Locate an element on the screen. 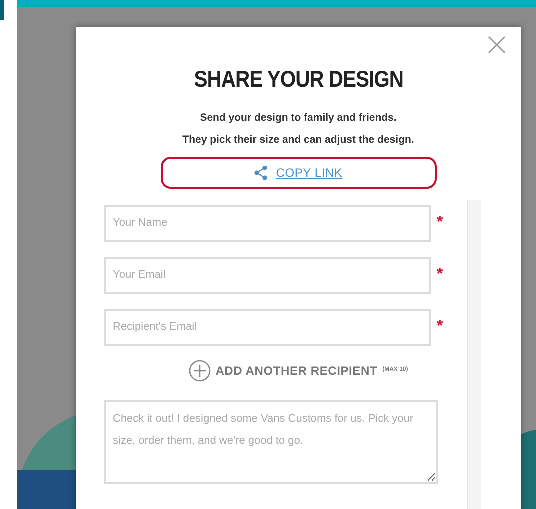 This screenshot has height=509, width=536. dialog-title: SHARE YOUR DESIGN is located at coordinates (299, 79).